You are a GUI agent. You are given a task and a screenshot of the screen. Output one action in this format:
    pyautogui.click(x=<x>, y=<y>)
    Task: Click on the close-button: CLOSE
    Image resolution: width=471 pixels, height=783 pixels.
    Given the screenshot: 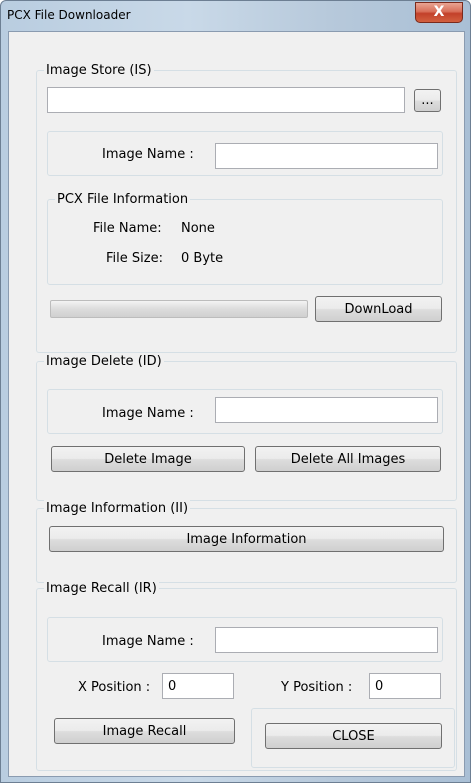 What is the action you would take?
    pyautogui.click(x=353, y=736)
    